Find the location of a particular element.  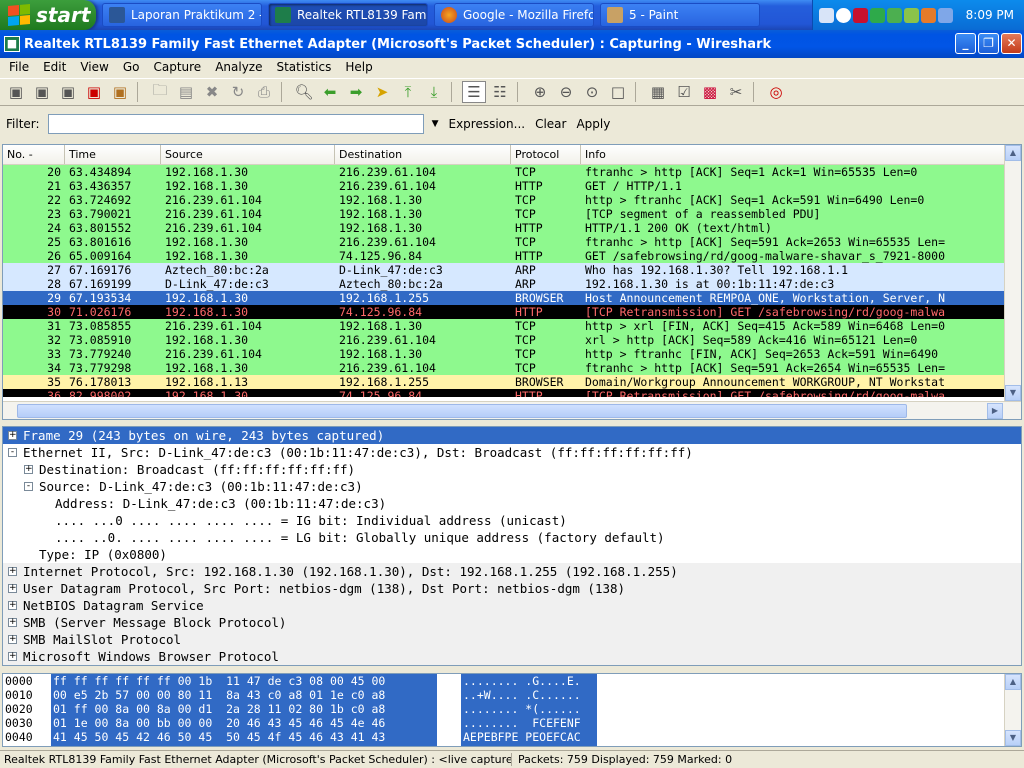

capture-filters-icon: ▦ is located at coordinates (658, 92).